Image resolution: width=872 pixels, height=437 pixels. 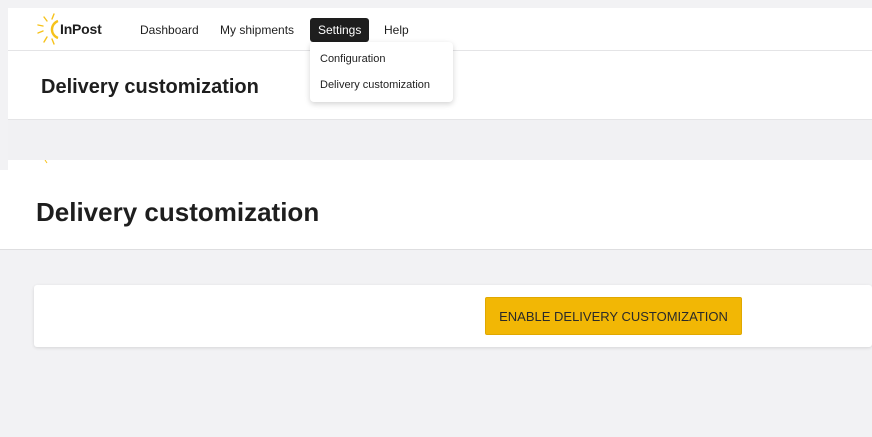 I want to click on nav-dashboard: Dashboard, so click(x=169, y=30).